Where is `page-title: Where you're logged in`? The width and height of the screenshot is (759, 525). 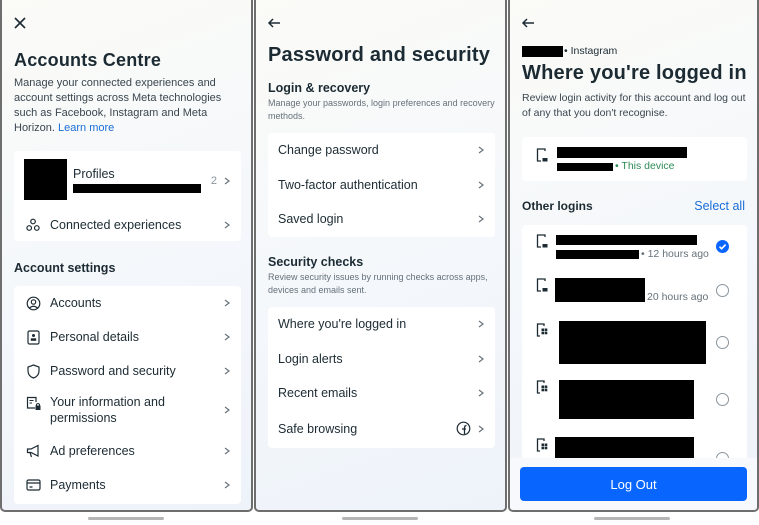
page-title: Where you're logged in is located at coordinates (634, 73).